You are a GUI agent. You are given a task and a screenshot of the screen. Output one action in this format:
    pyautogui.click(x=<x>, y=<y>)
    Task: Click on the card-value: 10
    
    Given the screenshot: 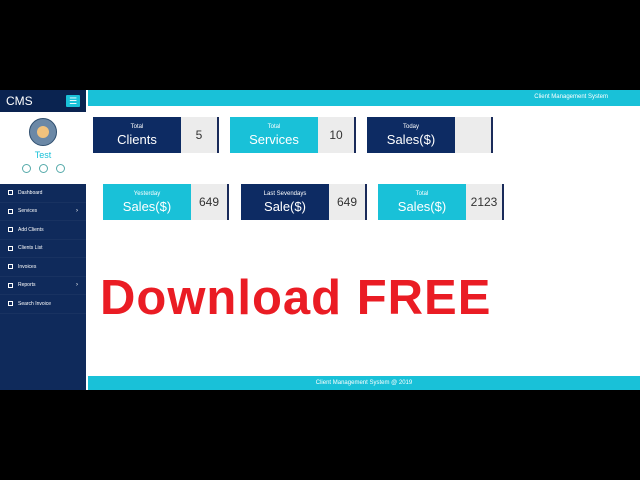 What is the action you would take?
    pyautogui.click(x=337, y=135)
    